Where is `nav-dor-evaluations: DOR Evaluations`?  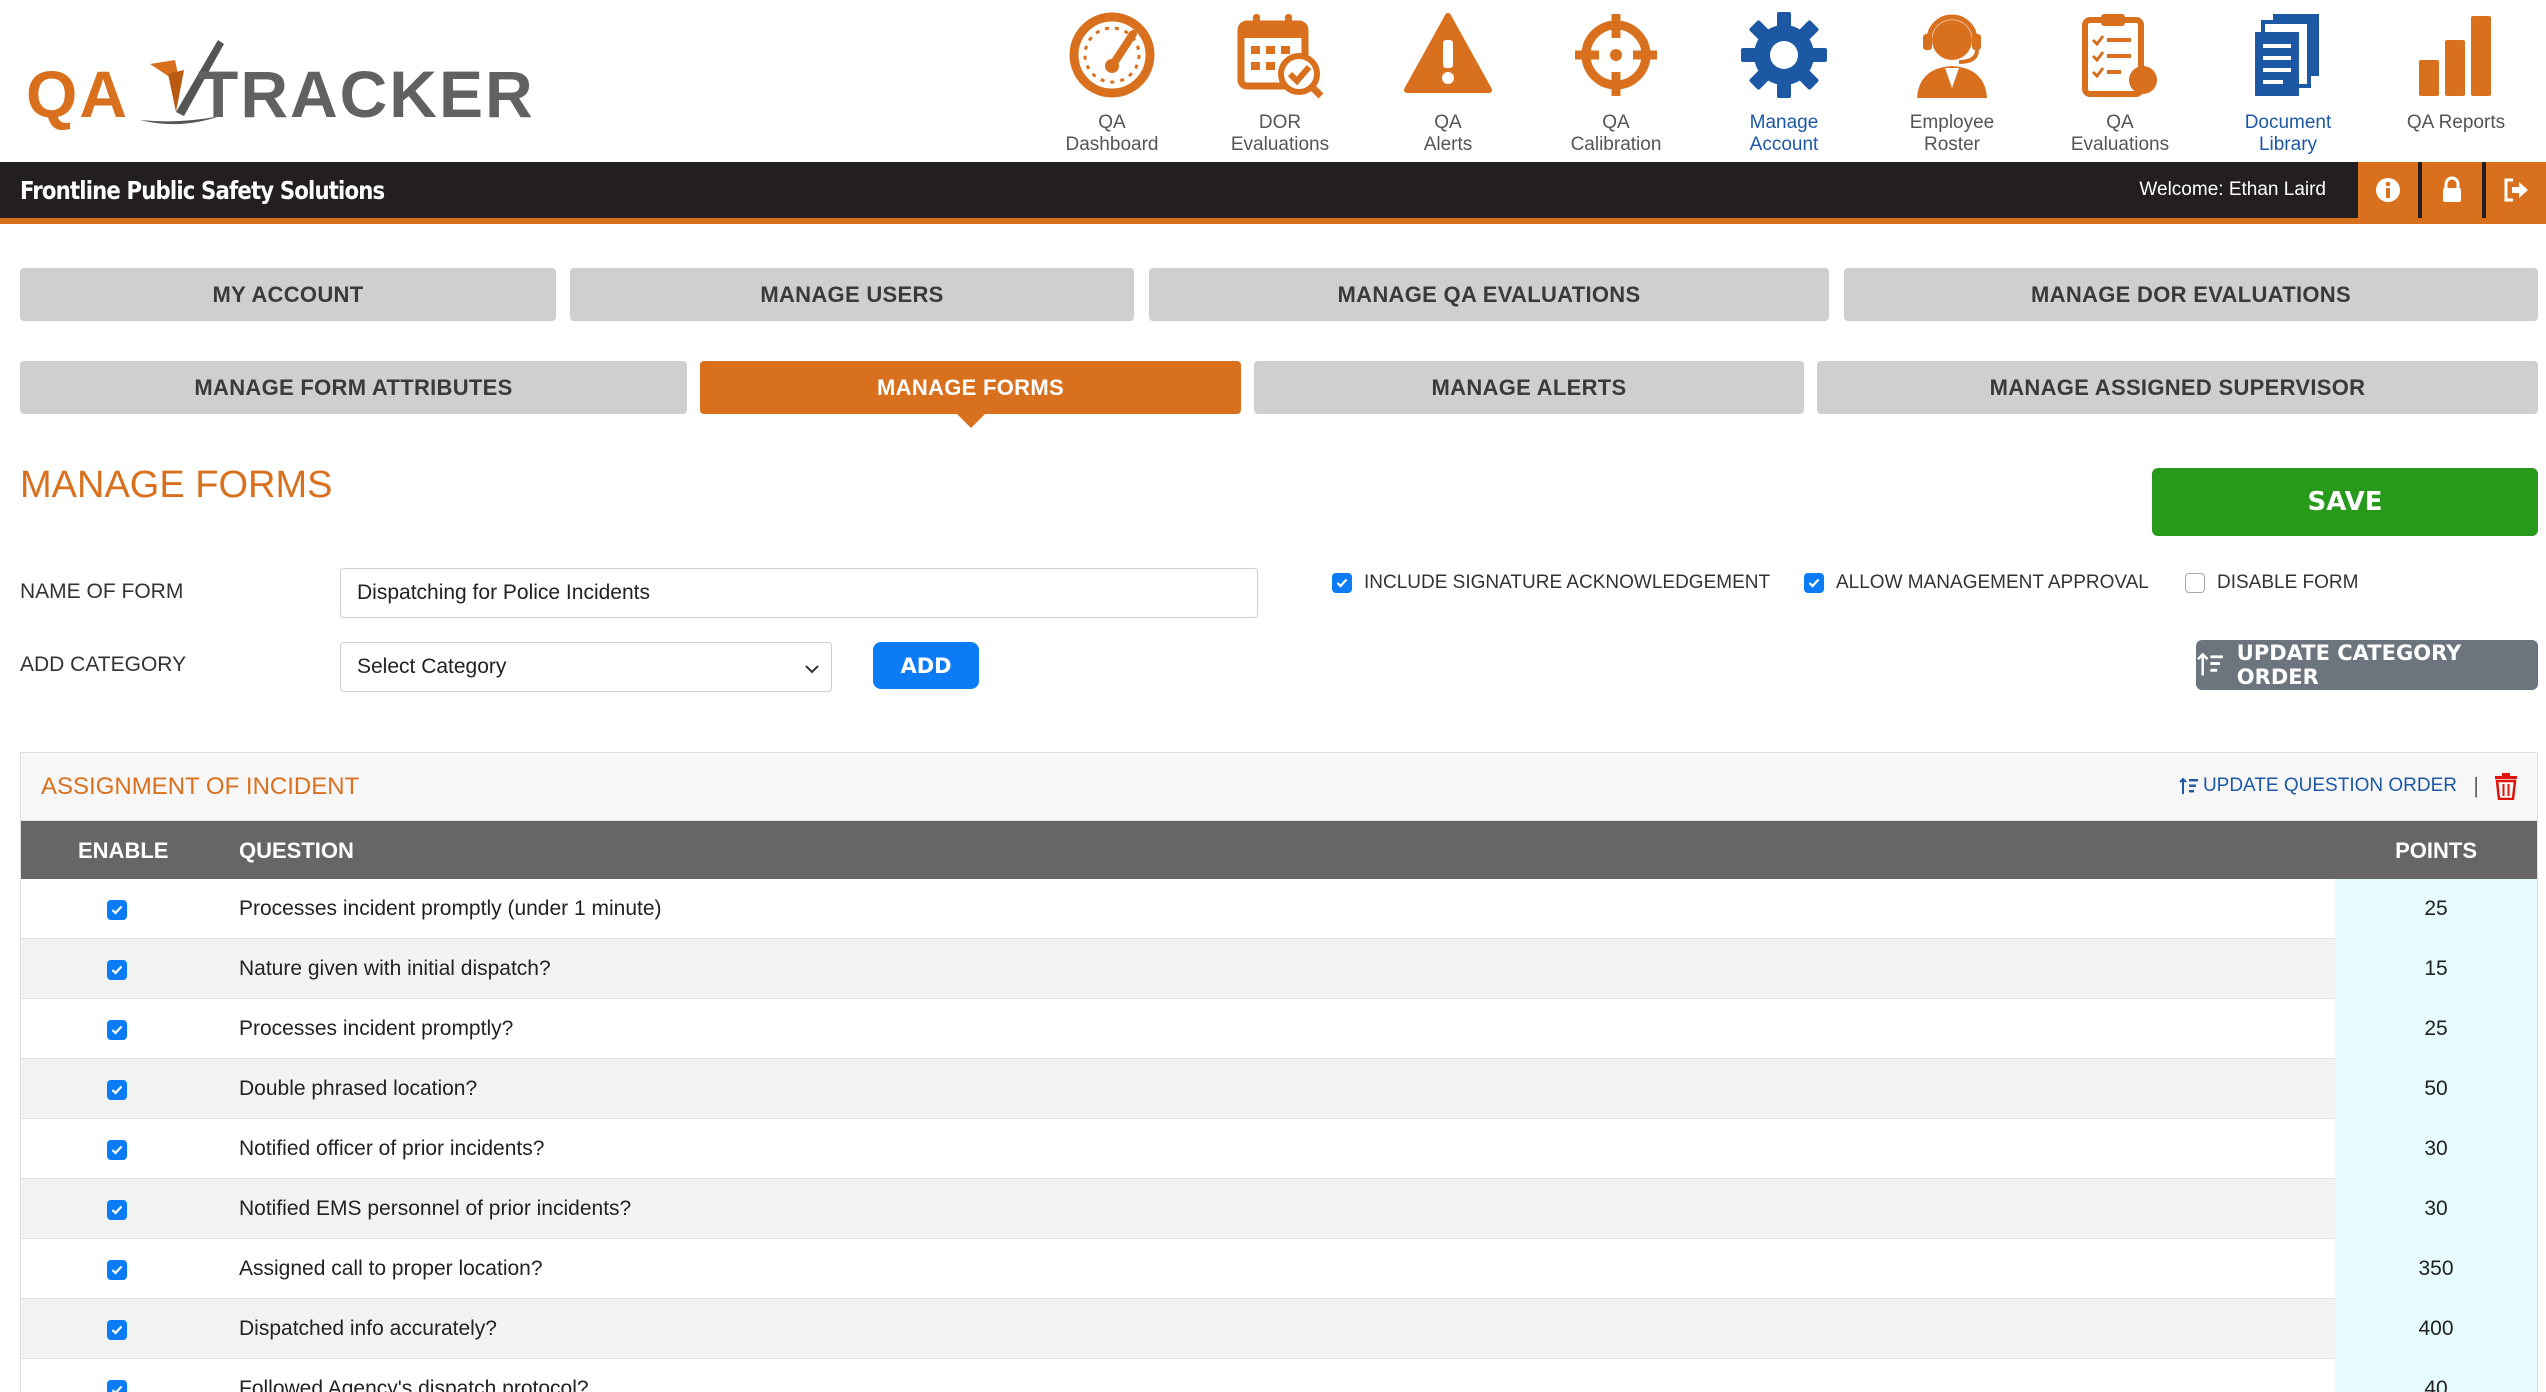 nav-dor-evaluations: DOR Evaluations is located at coordinates (1280, 82).